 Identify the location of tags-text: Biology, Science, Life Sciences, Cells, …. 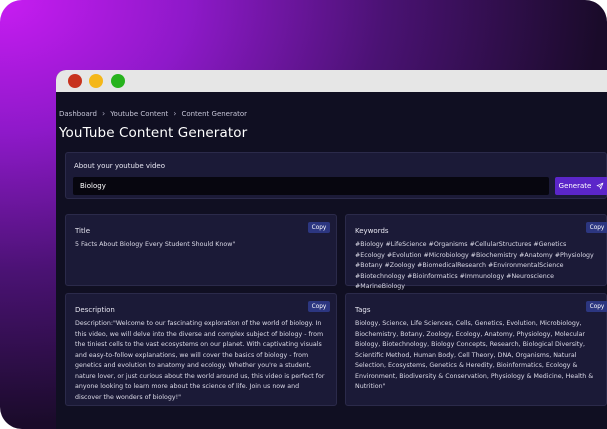
(474, 355).